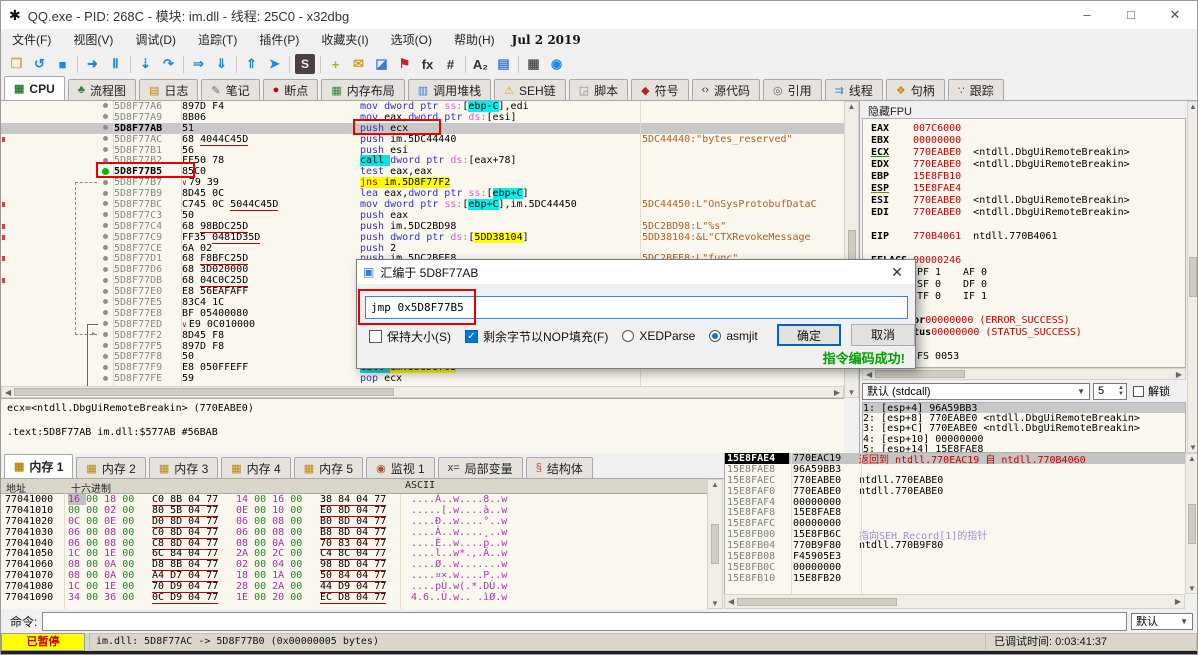  I want to click on disasm-row: 5D8F77C3 50 push eax, so click(422, 215).